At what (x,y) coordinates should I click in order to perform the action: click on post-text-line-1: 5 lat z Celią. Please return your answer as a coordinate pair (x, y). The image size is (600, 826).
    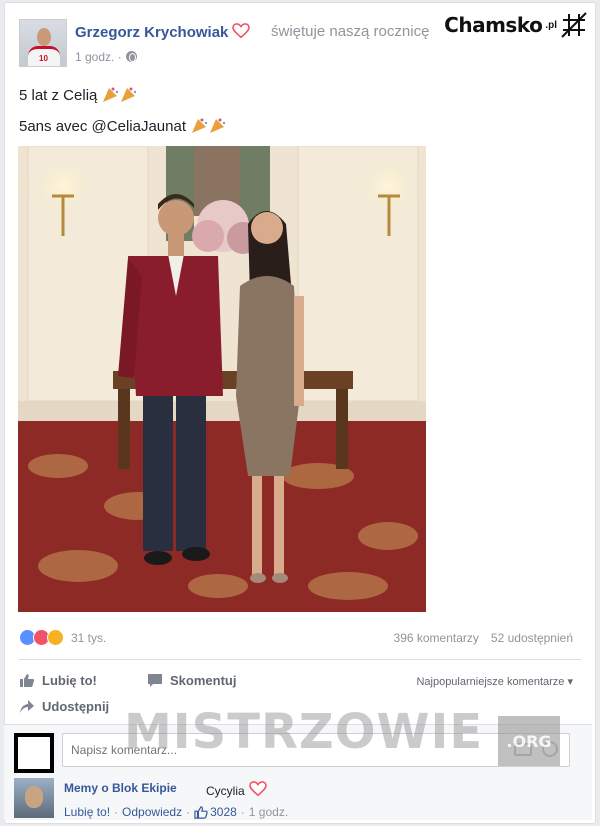
    Looking at the image, I should click on (79, 94).